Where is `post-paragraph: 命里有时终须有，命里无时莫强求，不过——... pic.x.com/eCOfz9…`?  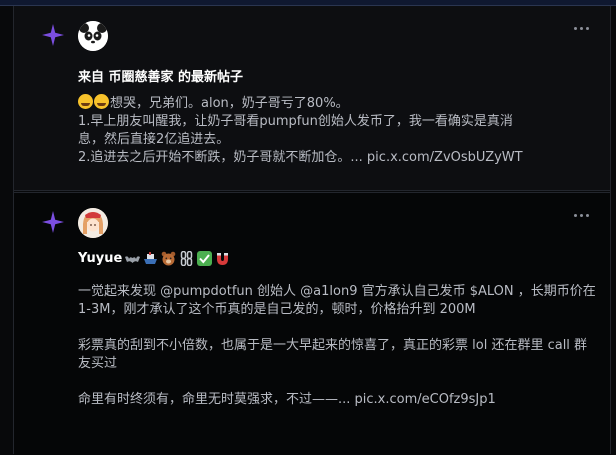 post-paragraph: 命里有时终须有，命里无时莫强求，不过——... pic.x.com/eCOfz9… is located at coordinates (287, 399).